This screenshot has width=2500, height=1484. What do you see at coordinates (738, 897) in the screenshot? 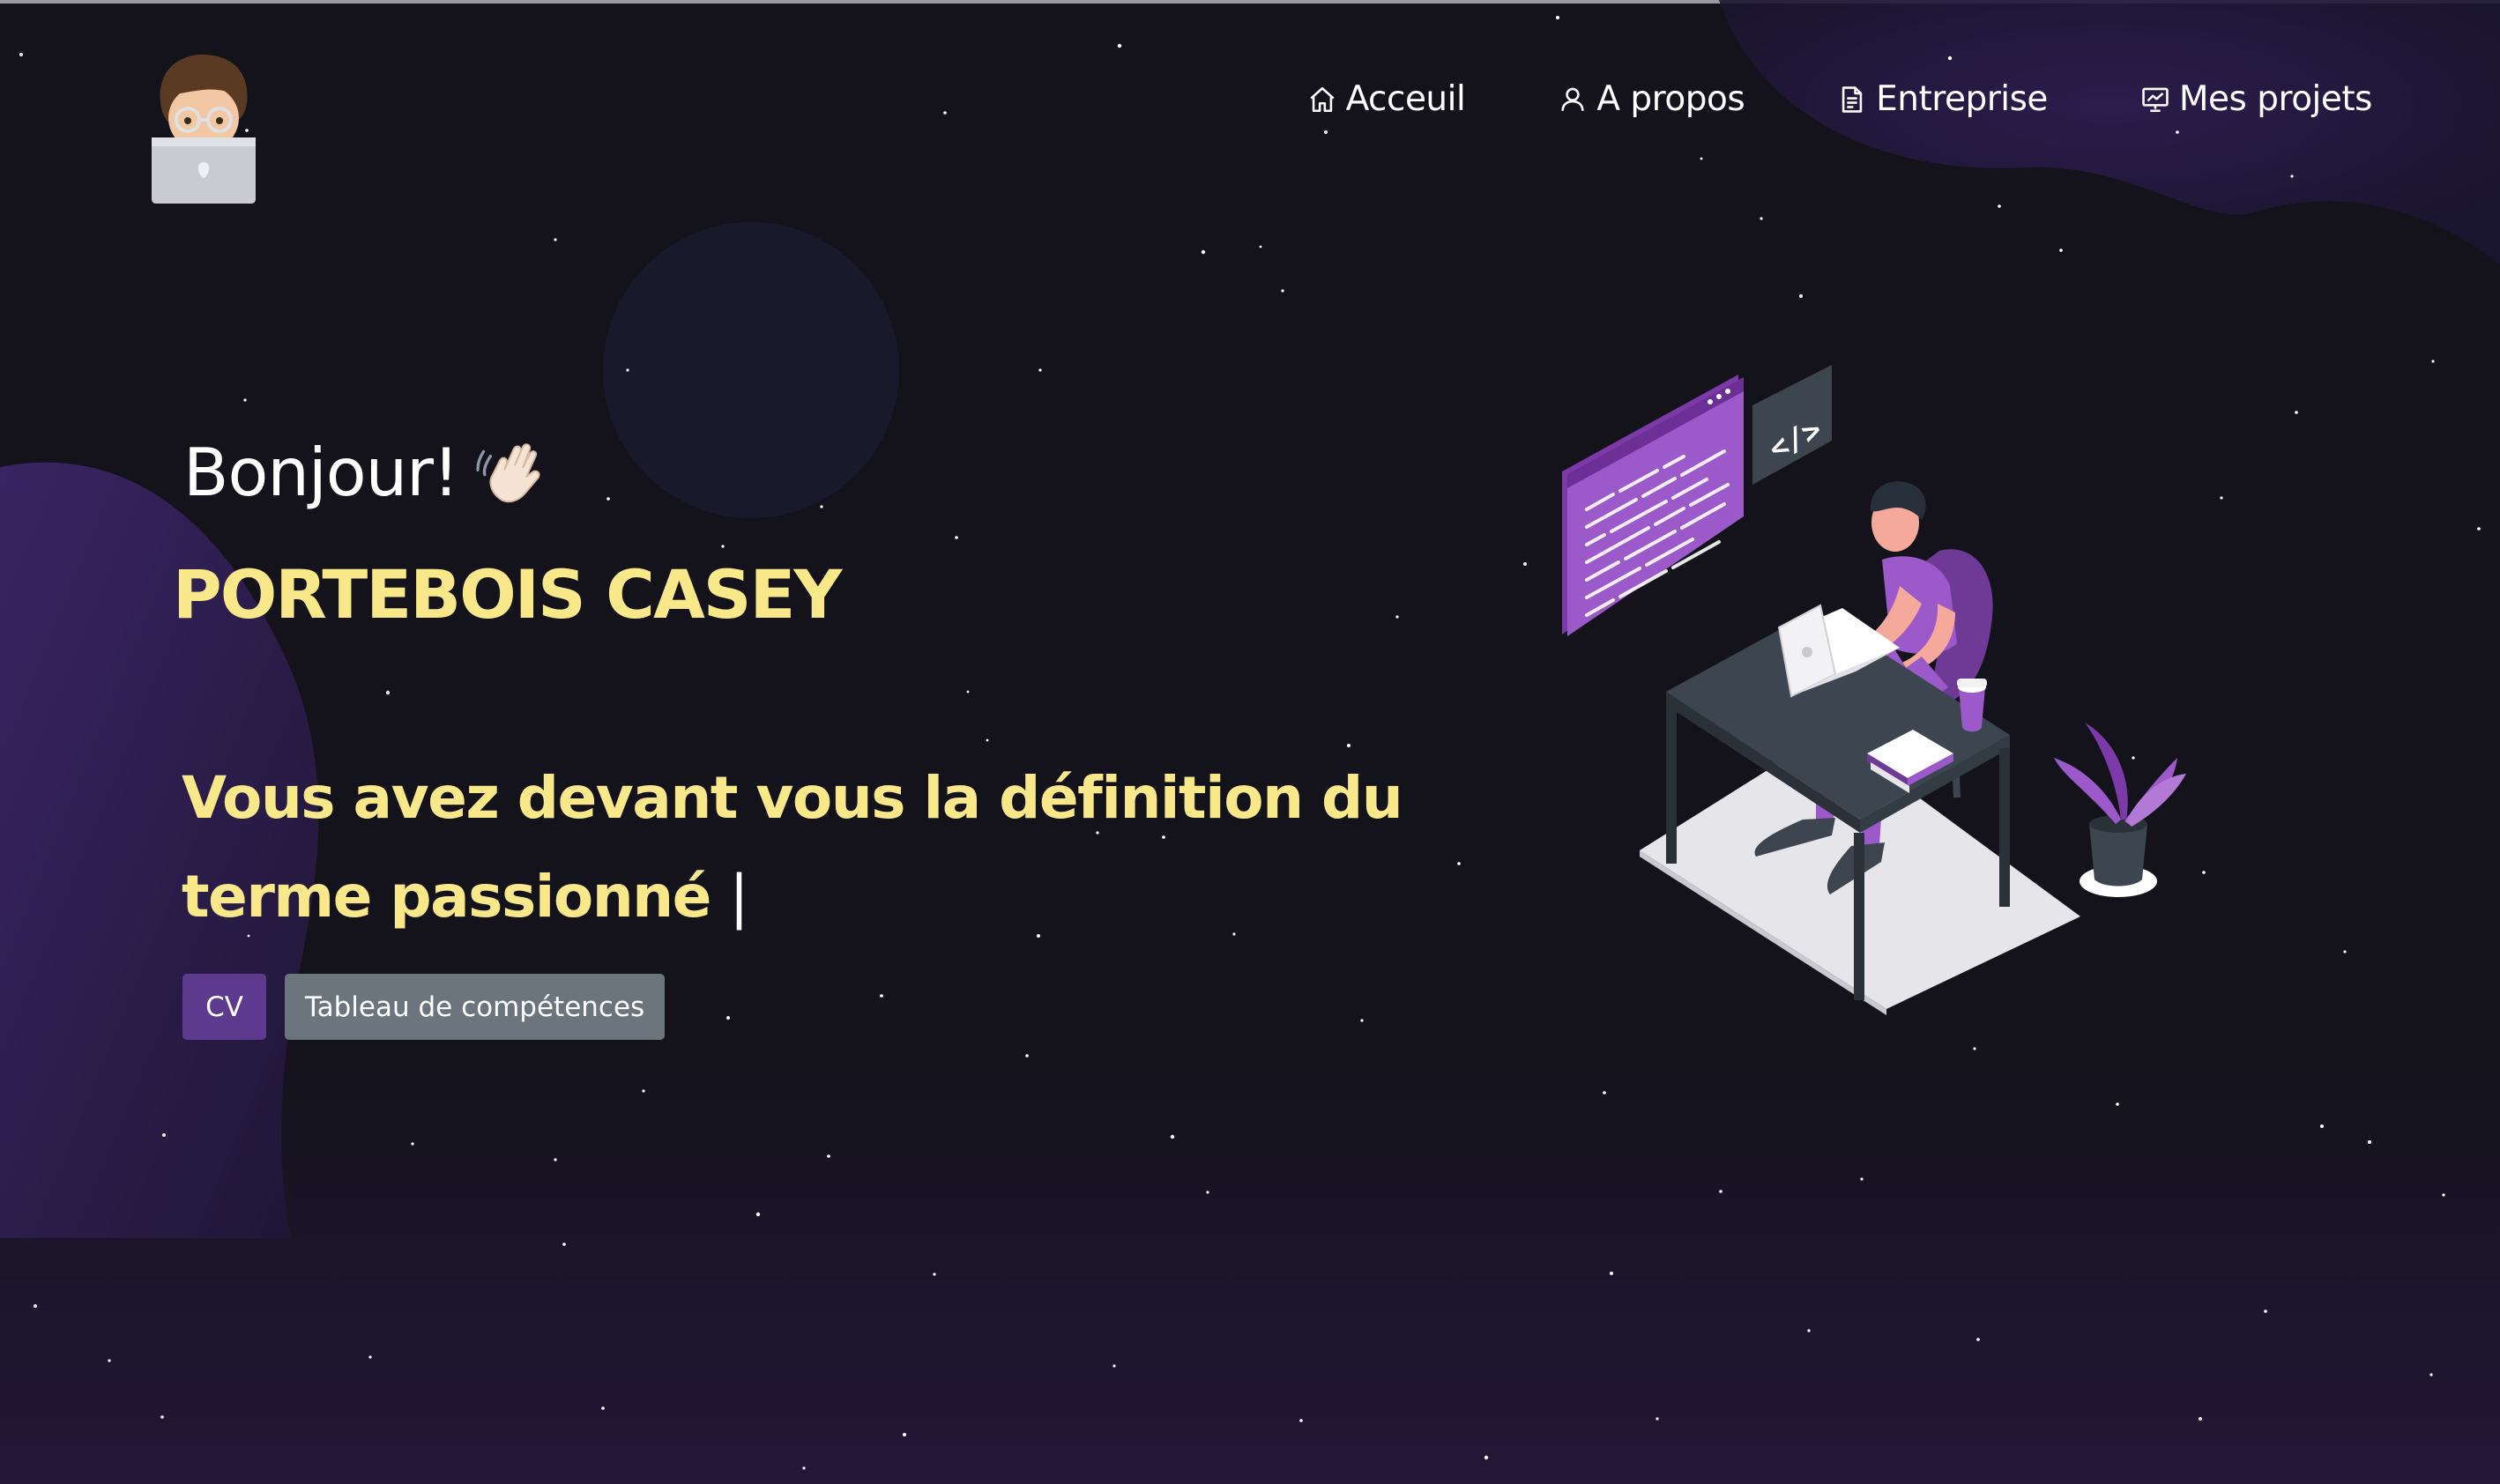
I see `typing-caret: |` at bounding box center [738, 897].